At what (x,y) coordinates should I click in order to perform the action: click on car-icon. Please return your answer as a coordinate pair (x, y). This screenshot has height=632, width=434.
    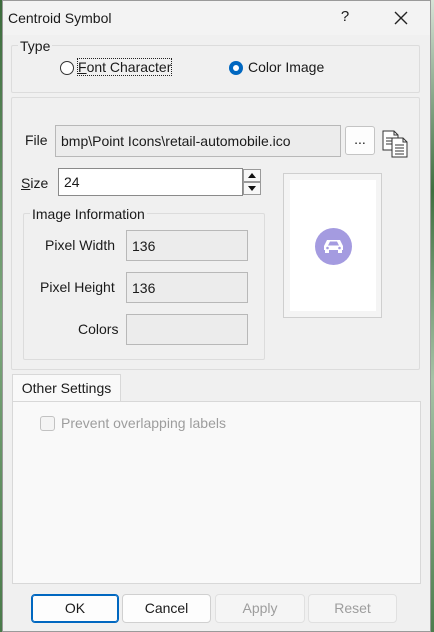
    Looking at the image, I should click on (333, 246).